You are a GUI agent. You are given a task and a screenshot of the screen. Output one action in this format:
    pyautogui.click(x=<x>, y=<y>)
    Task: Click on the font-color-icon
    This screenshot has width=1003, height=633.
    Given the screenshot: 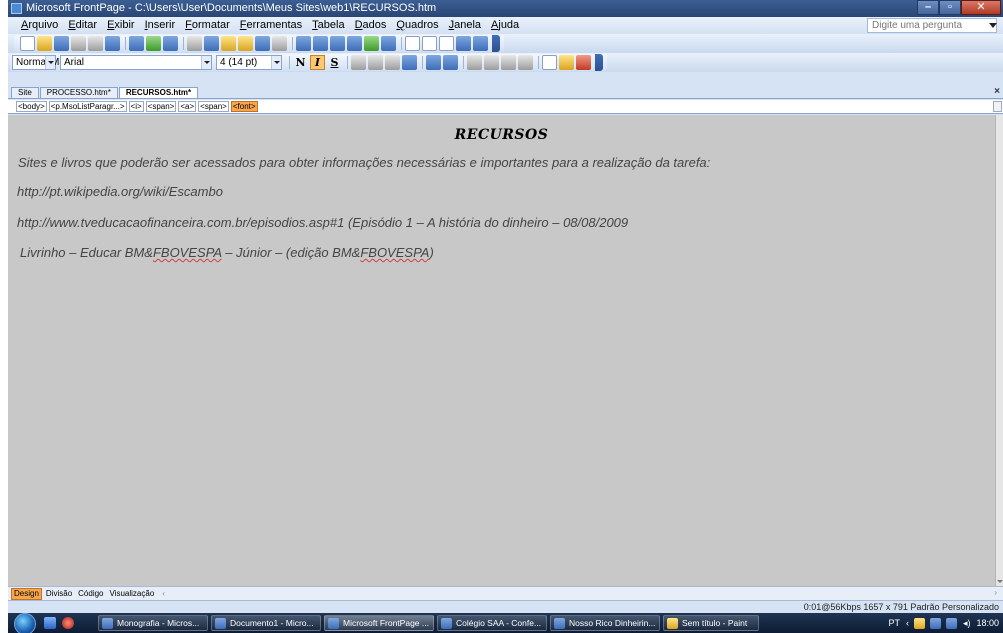 What is the action you would take?
    pyautogui.click(x=583, y=62)
    